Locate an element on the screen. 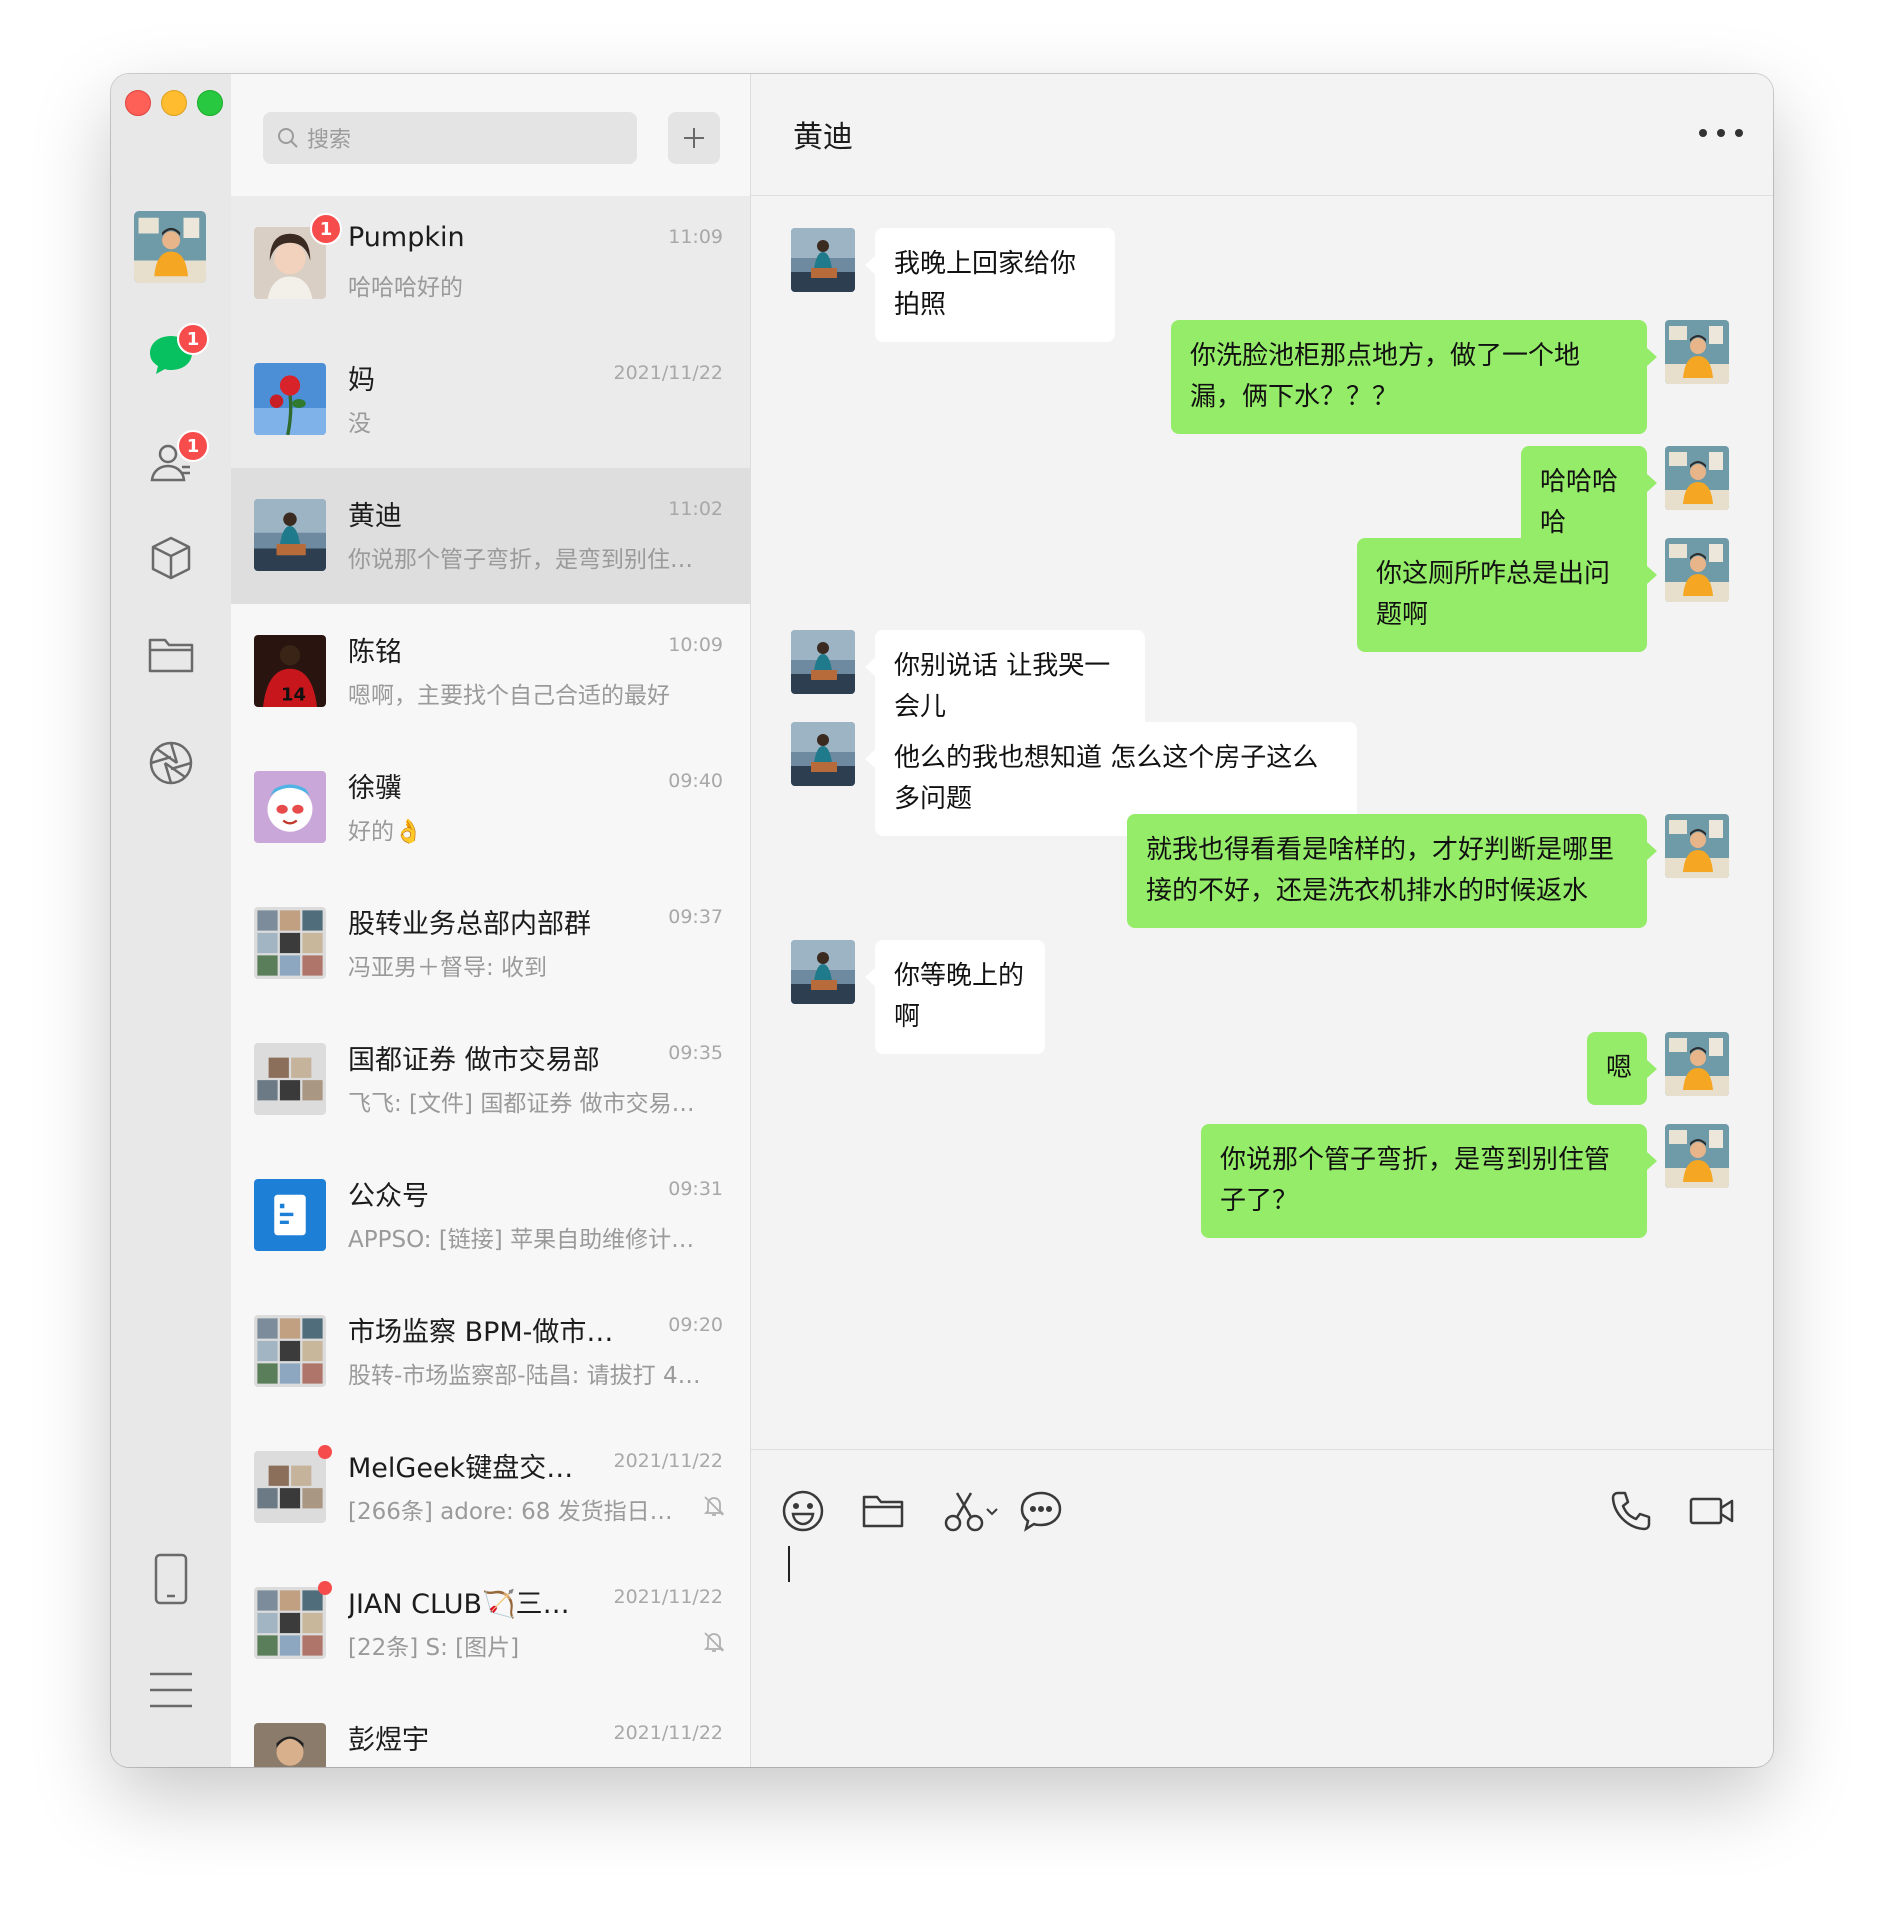 The image size is (1884, 1916). message-row: 我晚上回家给你拍照 is located at coordinates (1262, 285).